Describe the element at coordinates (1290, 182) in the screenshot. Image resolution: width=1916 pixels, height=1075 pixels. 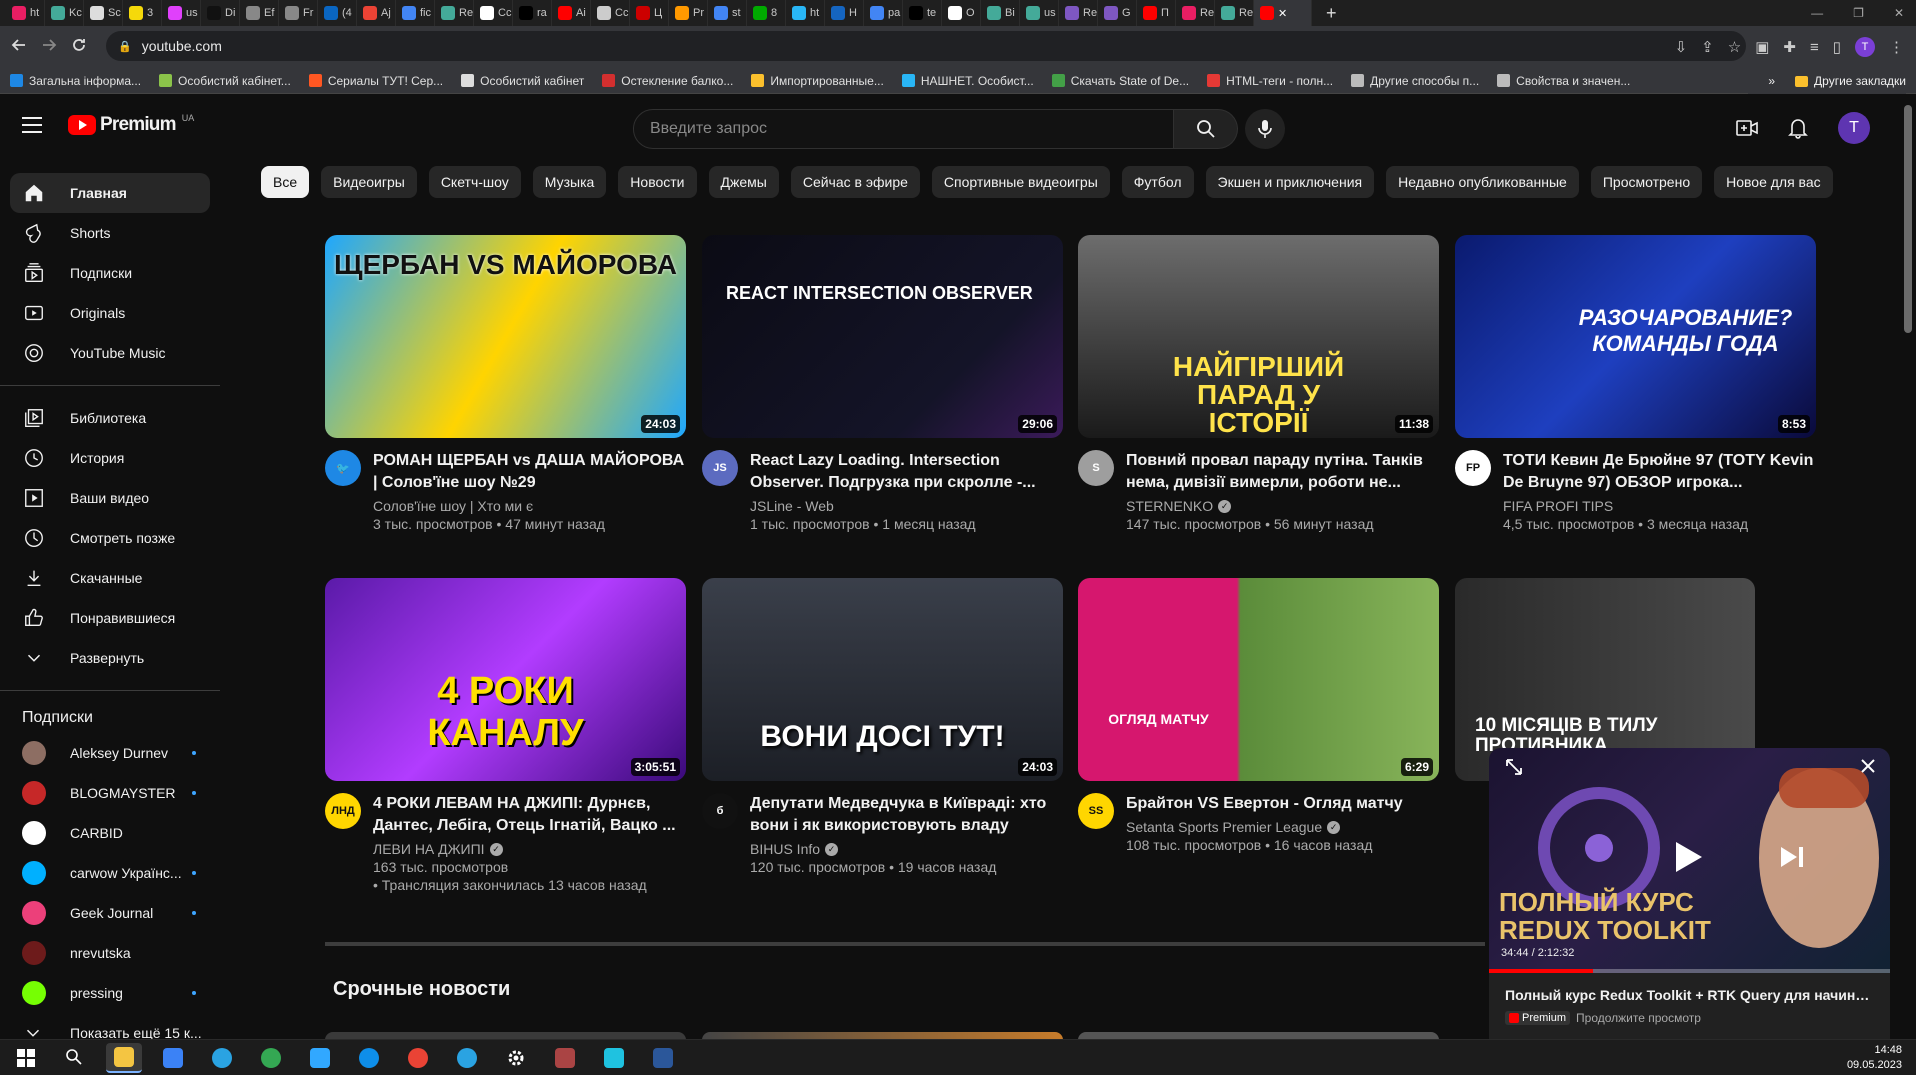
I see `filter-chip: Экшен и приключения` at that location.